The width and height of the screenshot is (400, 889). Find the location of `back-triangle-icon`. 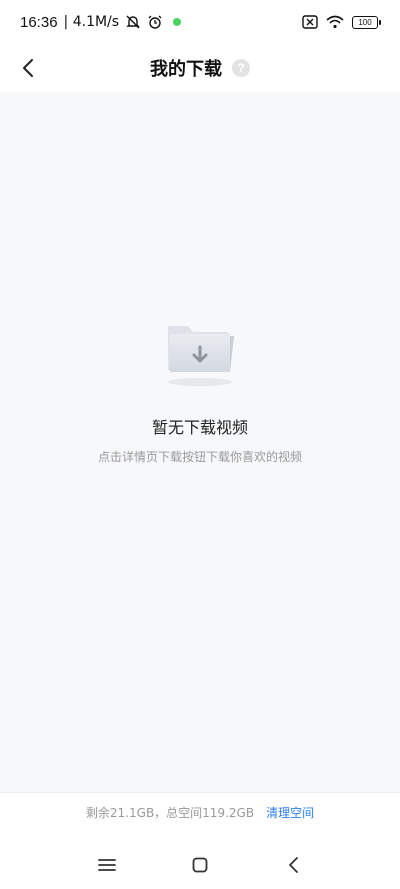

back-triangle-icon is located at coordinates (294, 864).